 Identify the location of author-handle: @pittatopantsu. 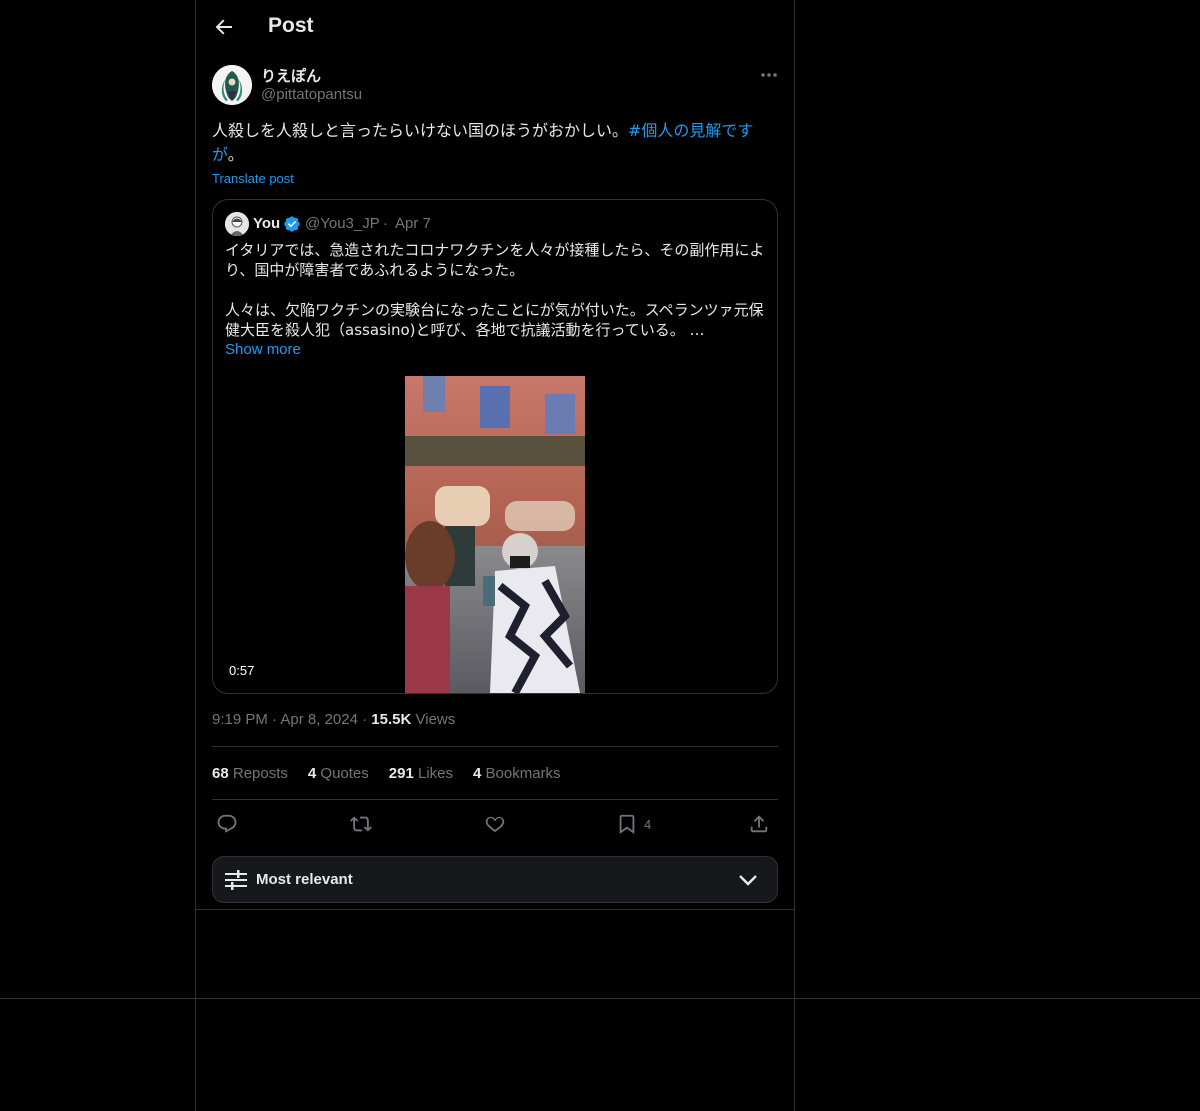
(311, 94).